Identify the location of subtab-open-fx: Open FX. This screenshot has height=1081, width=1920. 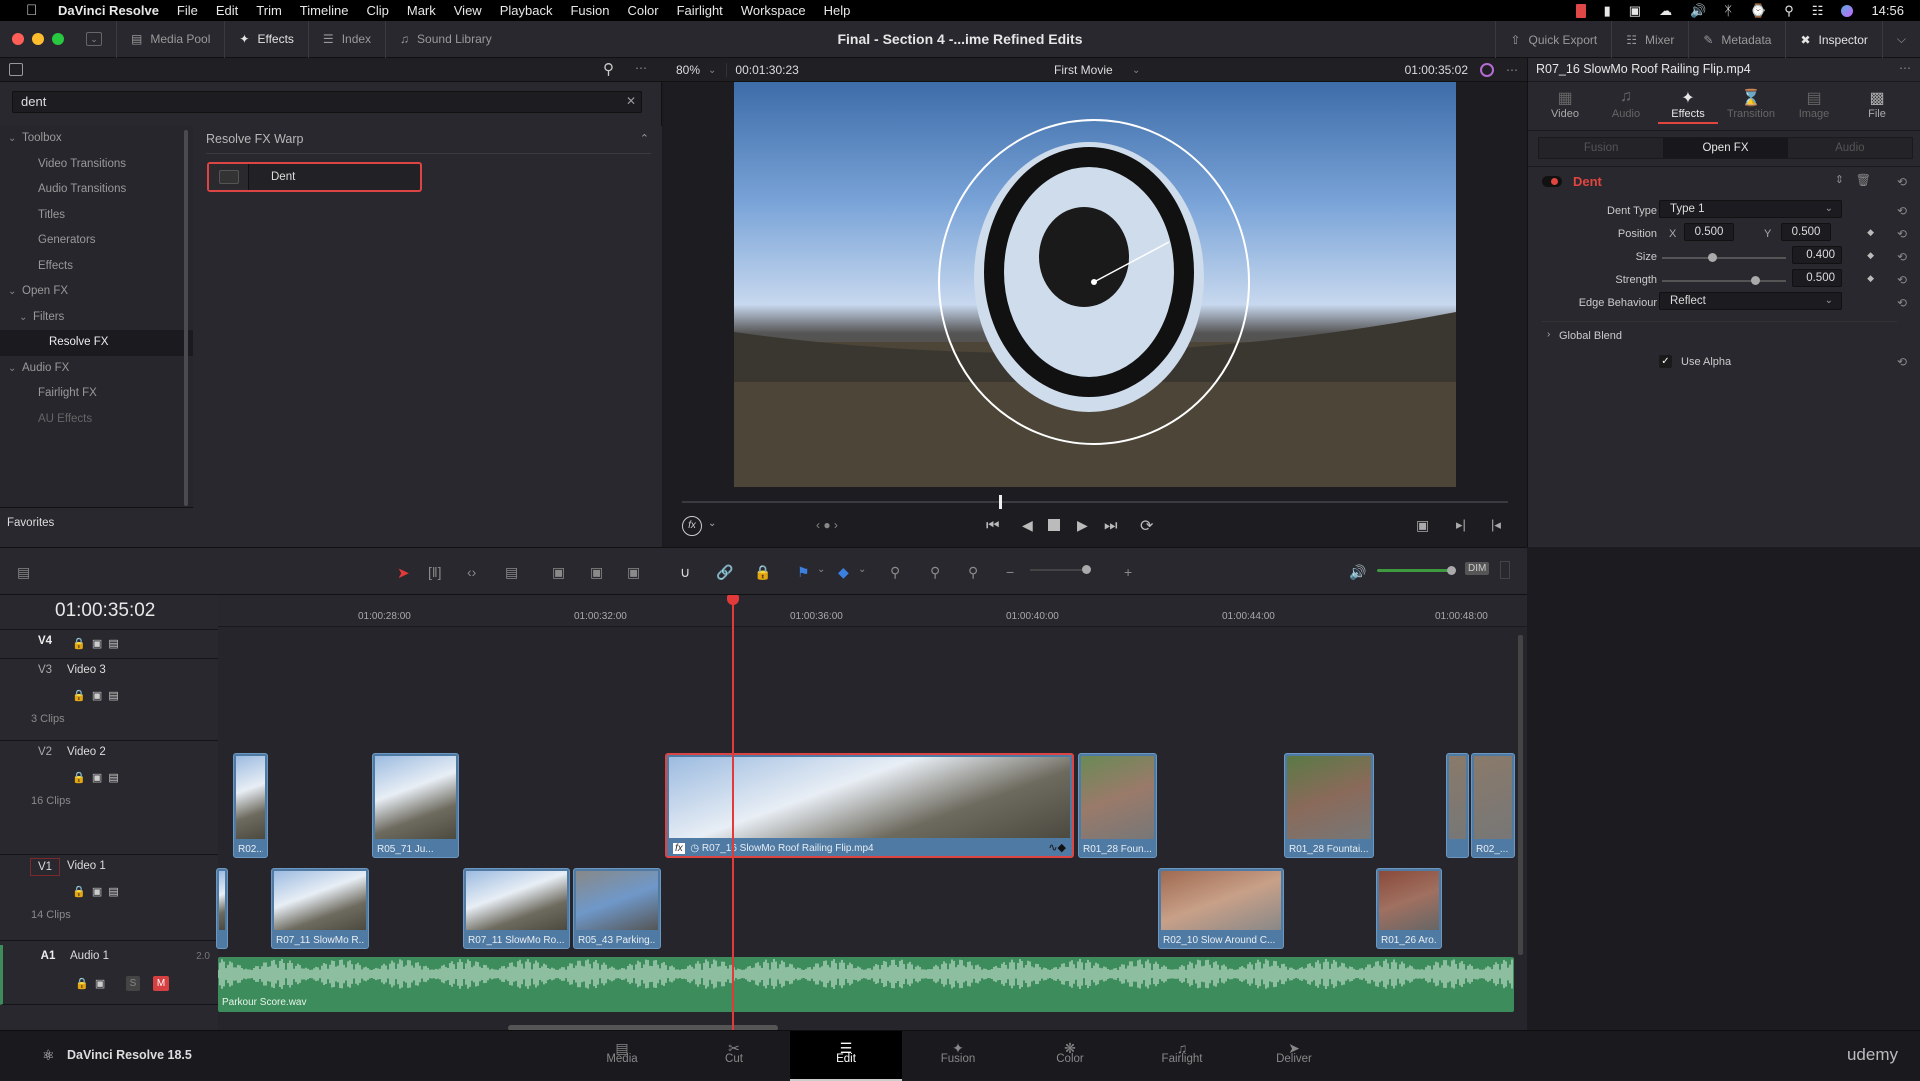
(1725, 148).